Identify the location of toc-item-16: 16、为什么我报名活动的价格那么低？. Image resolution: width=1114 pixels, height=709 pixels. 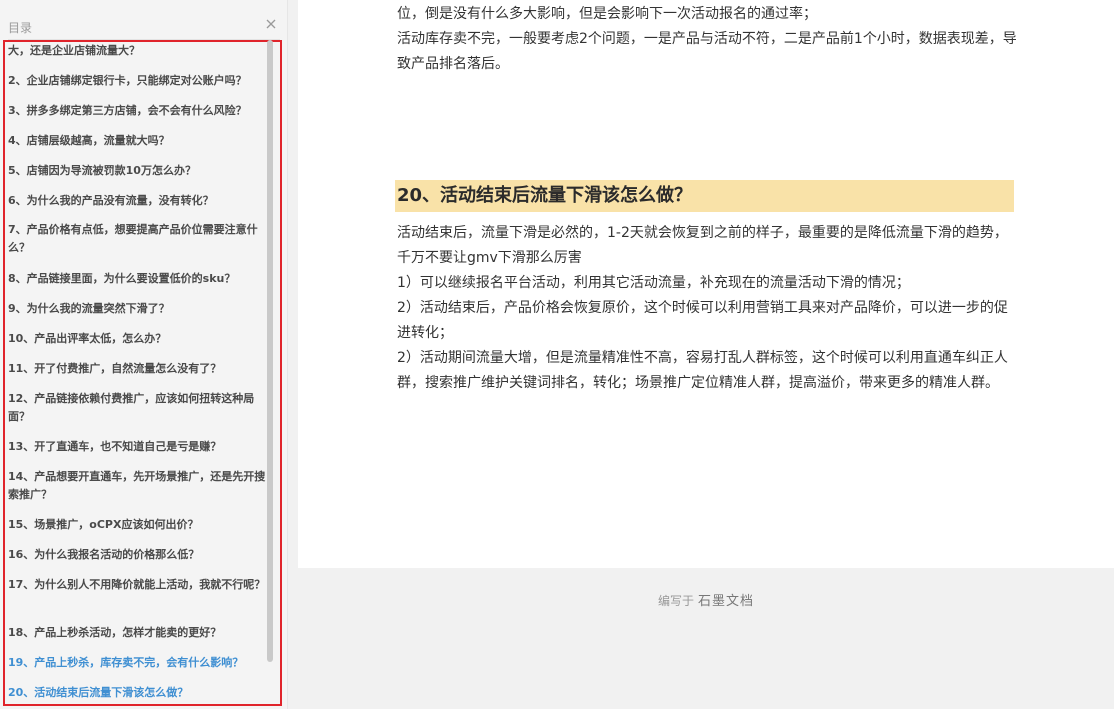
(139, 555).